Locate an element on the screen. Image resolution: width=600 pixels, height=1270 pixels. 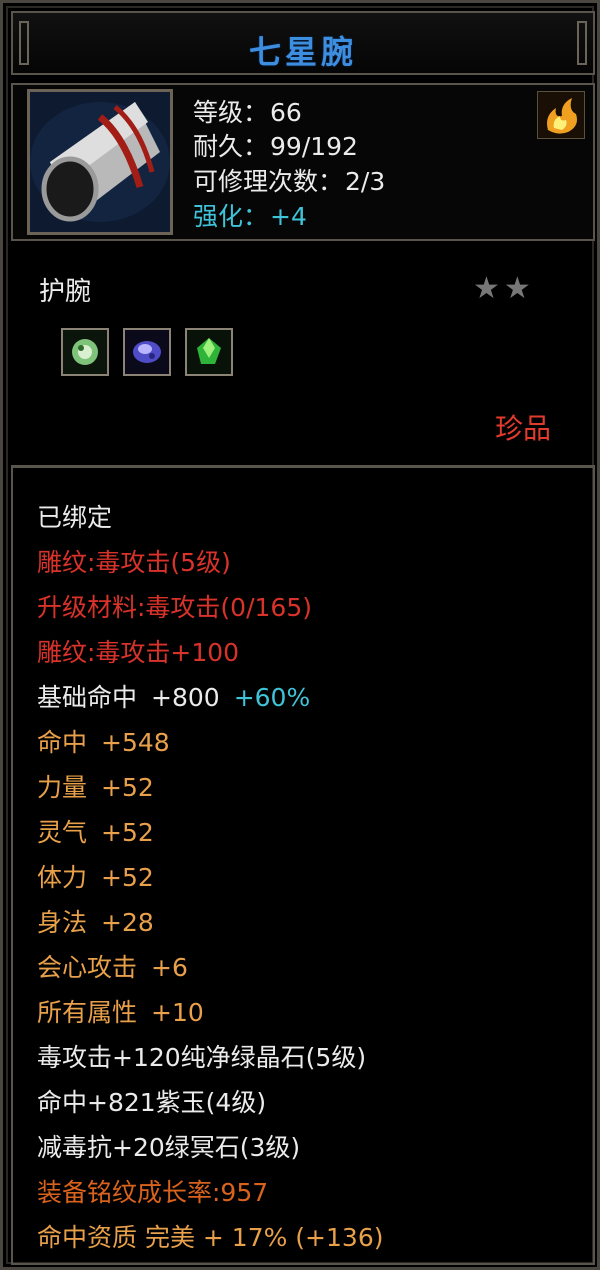
growth-rate-line: 装备铭纹成长率:957 is located at coordinates (153, 1192).